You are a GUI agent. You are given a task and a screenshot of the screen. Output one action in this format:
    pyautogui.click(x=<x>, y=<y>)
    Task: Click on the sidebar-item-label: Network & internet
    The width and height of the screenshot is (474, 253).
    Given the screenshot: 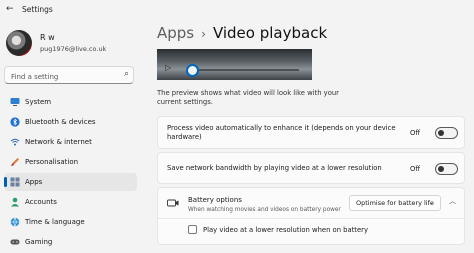 What is the action you would take?
    pyautogui.click(x=58, y=142)
    